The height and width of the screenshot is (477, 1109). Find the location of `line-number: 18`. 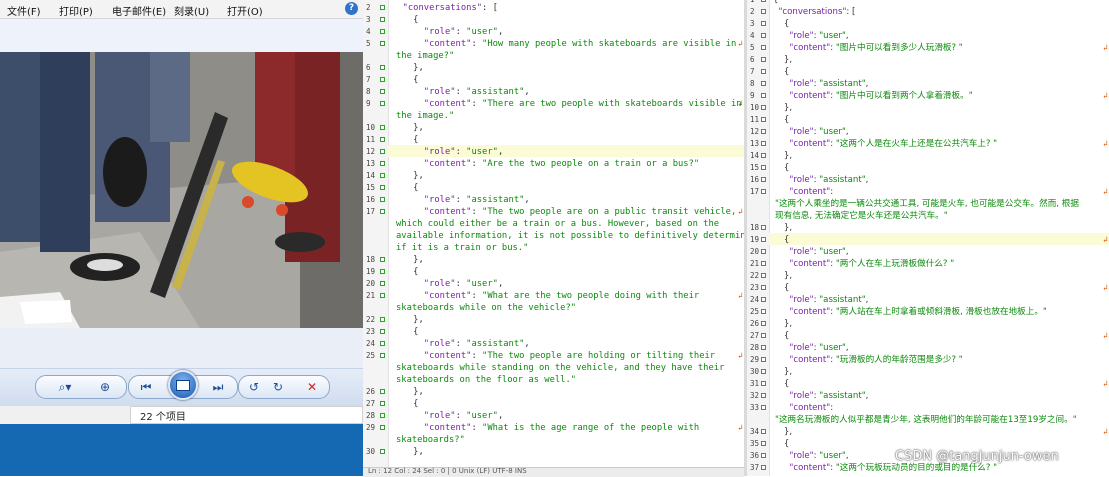

line-number: 18 is located at coordinates (371, 259).